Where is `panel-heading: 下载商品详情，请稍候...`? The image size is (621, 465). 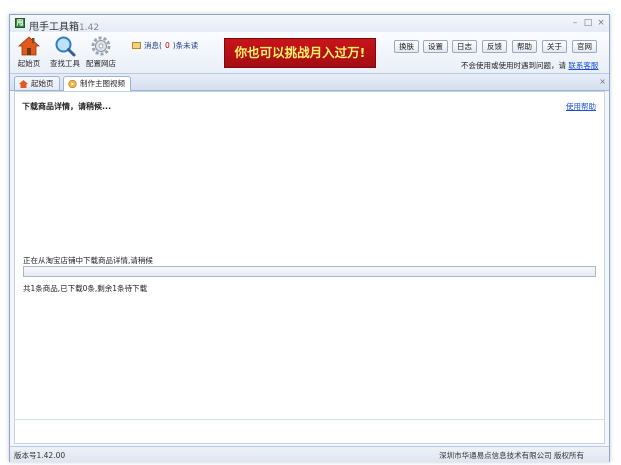
panel-heading: 下载商品详情，请稍候... is located at coordinates (67, 106).